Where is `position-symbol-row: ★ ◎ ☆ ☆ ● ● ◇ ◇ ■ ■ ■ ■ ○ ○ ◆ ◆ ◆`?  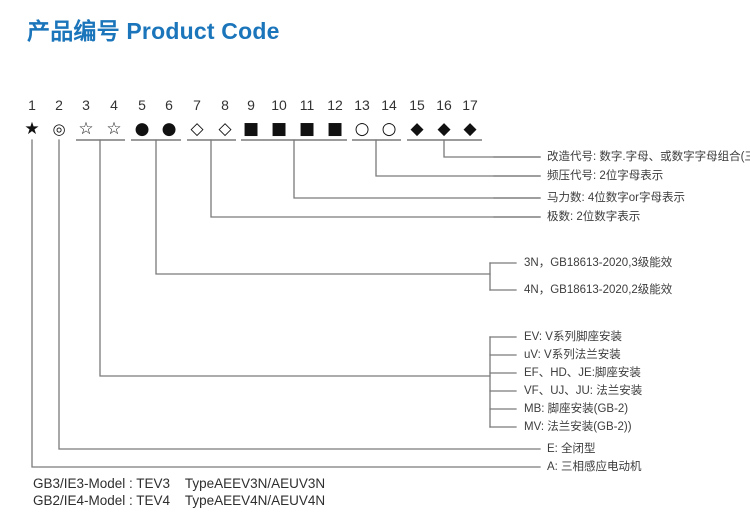 position-symbol-row: ★ ◎ ☆ ☆ ● ● ◇ ◇ ■ ■ ■ ■ ○ ○ ◆ ◆ ◆ is located at coordinates (250, 129).